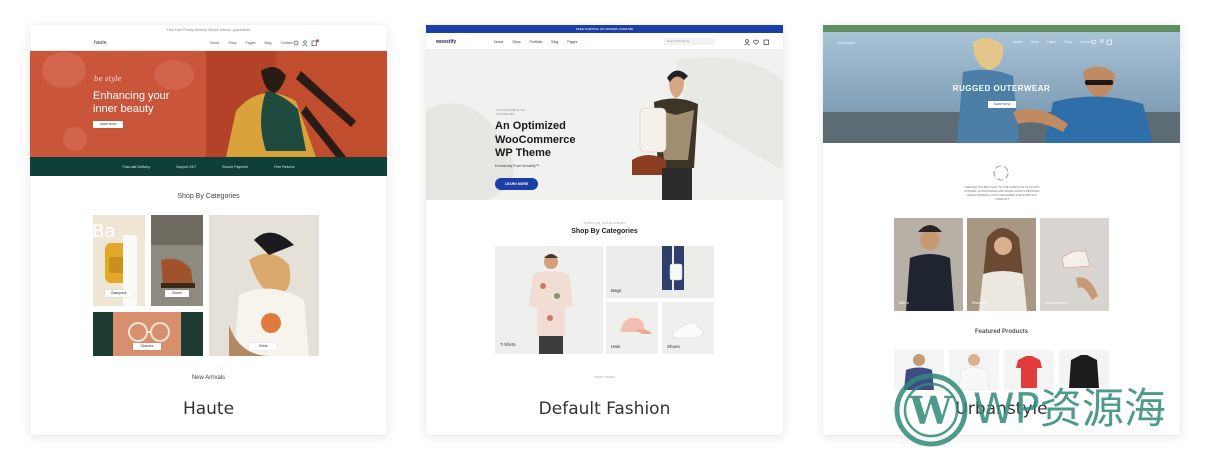 The width and height of the screenshot is (1208, 463). What do you see at coordinates (616, 346) in the screenshot?
I see `category-label: Hats` at bounding box center [616, 346].